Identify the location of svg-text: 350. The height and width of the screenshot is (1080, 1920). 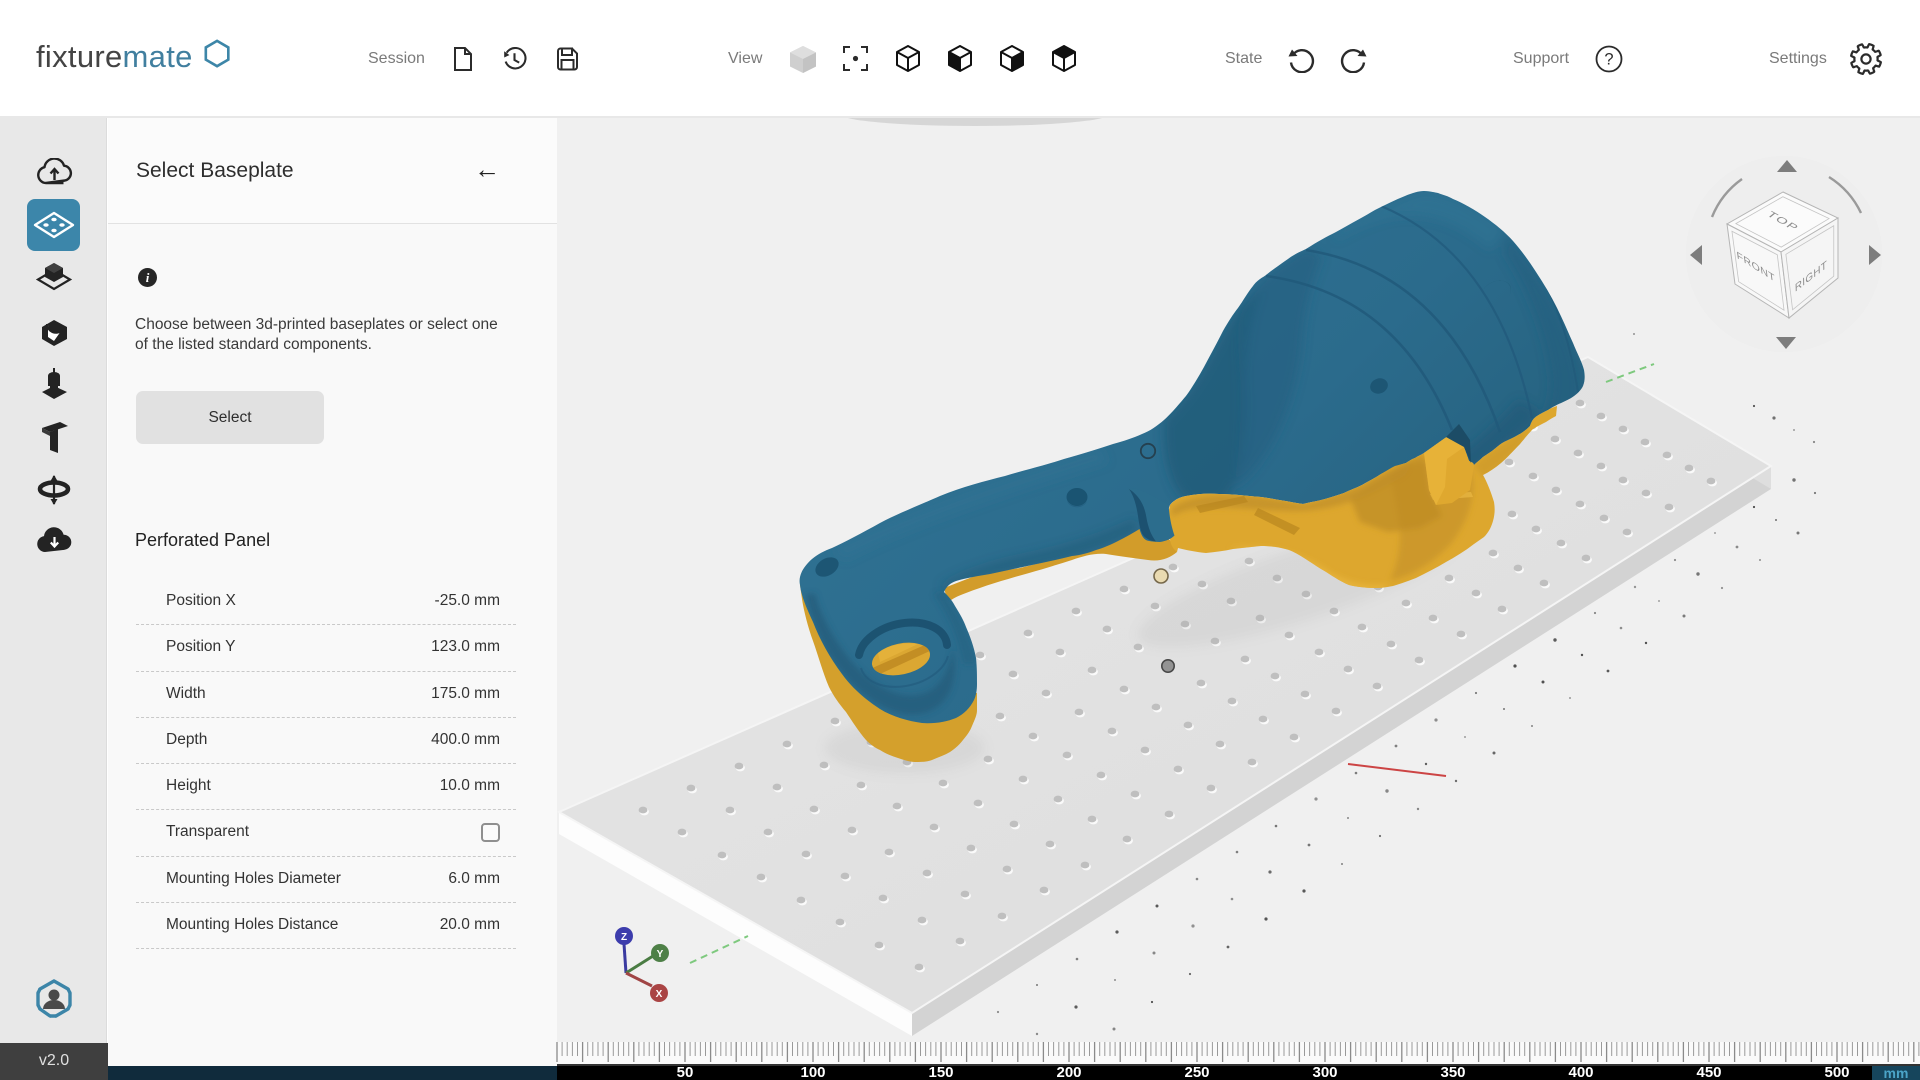
(1452, 1072).